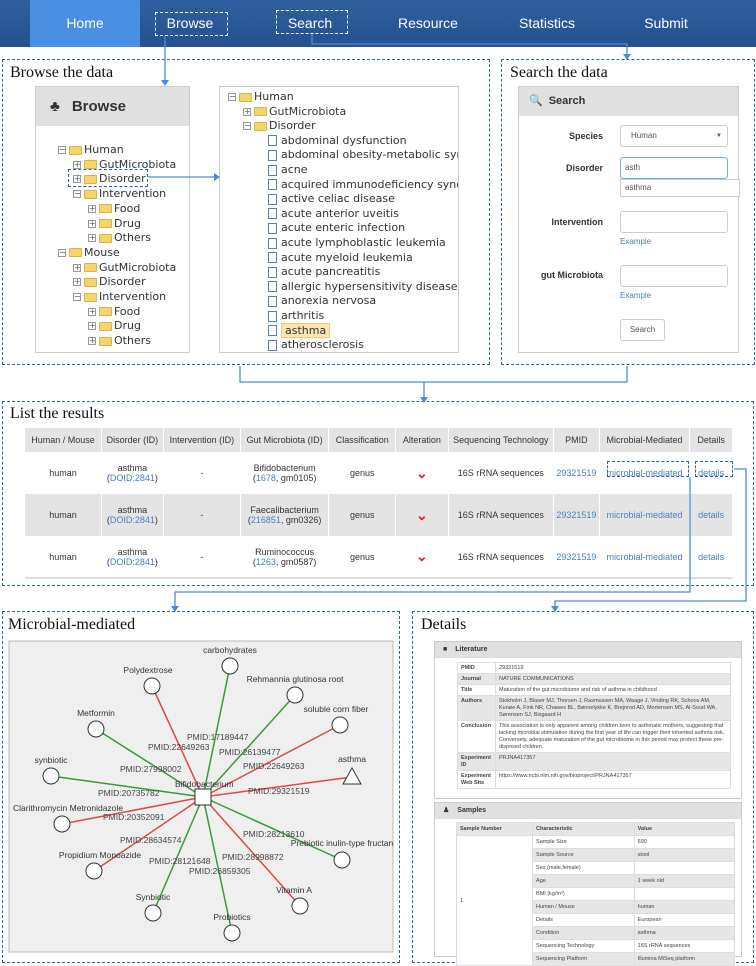 This screenshot has height=966, width=756. I want to click on species-select: Human ▼, so click(674, 136).